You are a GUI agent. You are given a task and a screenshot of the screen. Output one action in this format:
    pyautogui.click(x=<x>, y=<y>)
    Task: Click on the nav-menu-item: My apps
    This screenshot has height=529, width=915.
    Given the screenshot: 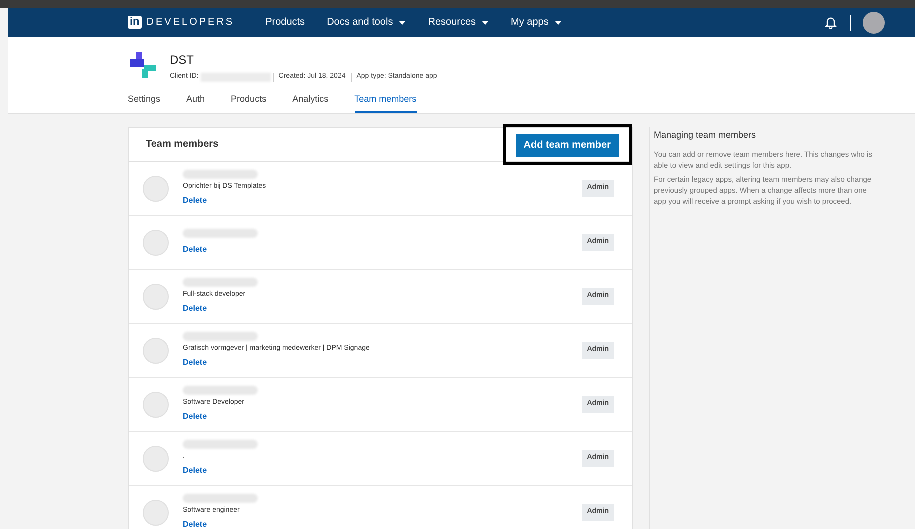 What is the action you would take?
    pyautogui.click(x=536, y=22)
    